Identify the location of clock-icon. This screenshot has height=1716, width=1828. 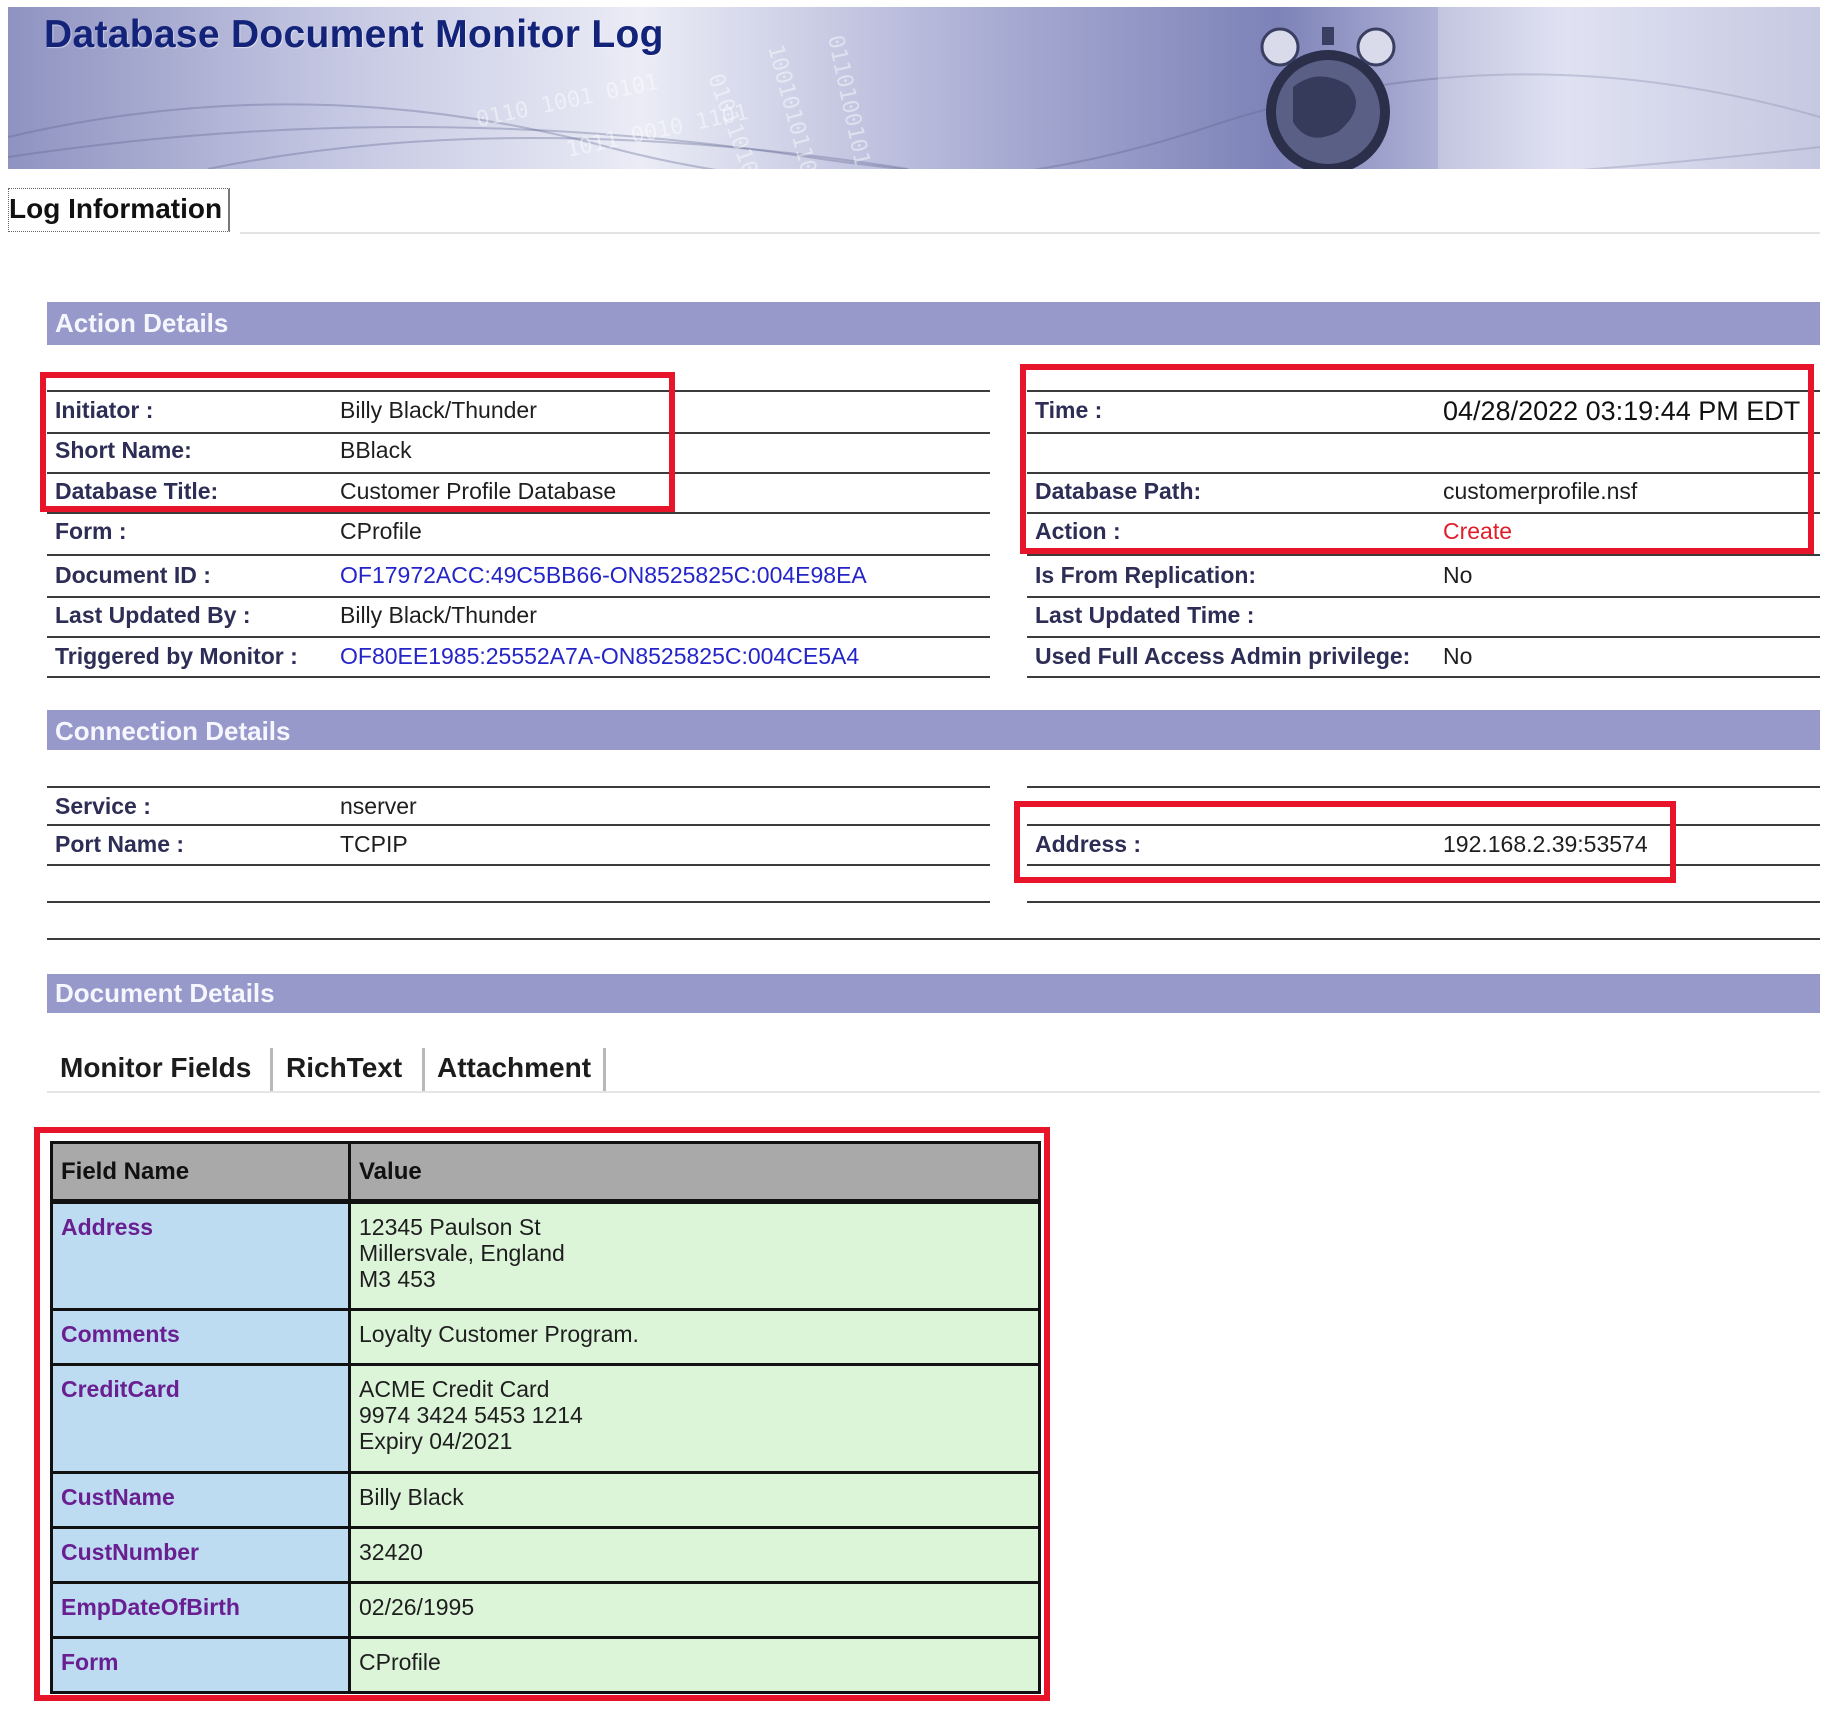
(1328, 98).